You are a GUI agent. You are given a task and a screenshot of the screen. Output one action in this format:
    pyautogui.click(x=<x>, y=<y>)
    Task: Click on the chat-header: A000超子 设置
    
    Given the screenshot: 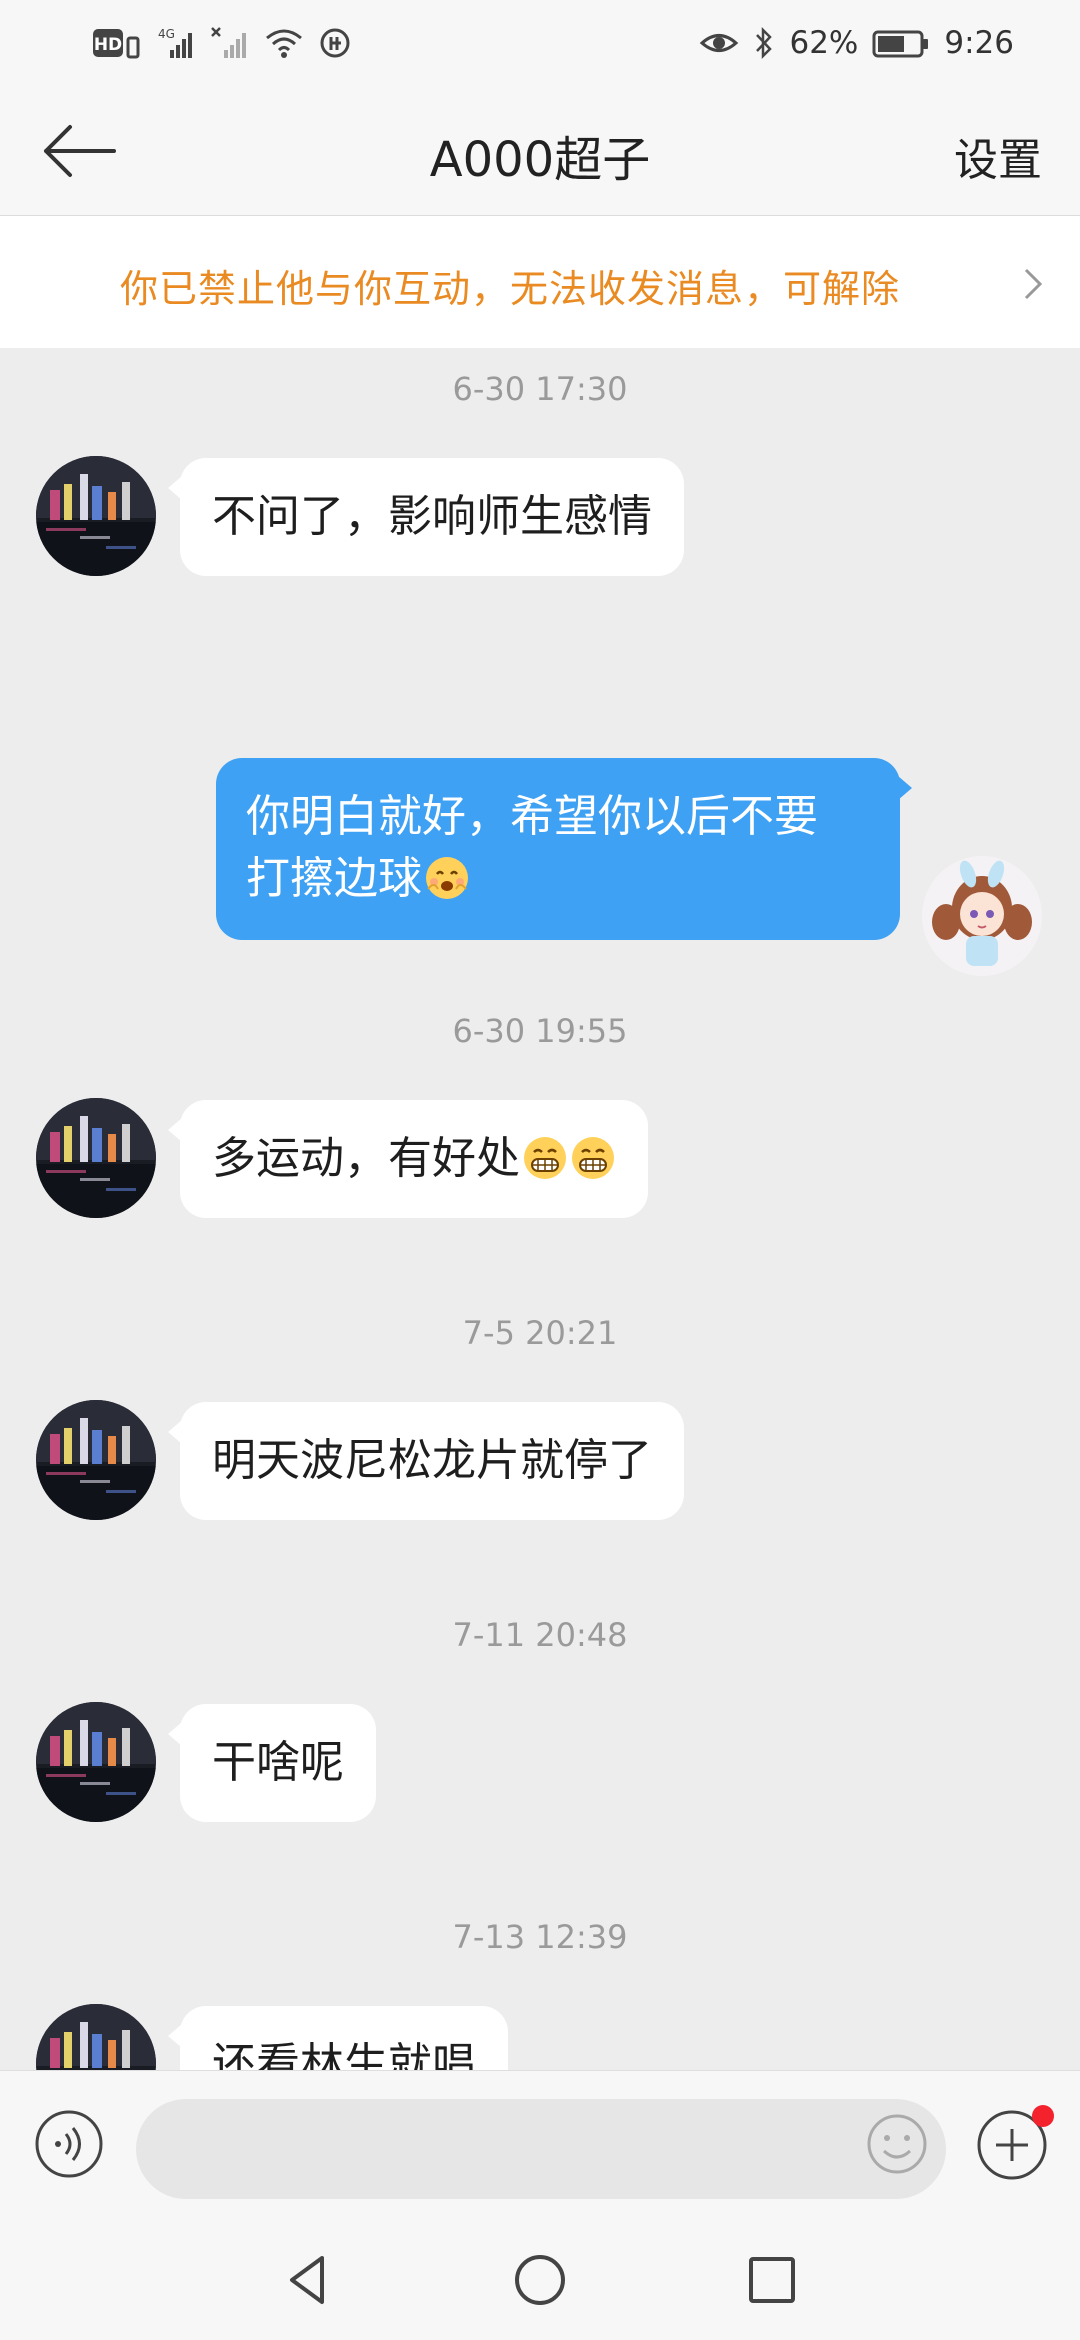 What is the action you would take?
    pyautogui.click(x=540, y=151)
    